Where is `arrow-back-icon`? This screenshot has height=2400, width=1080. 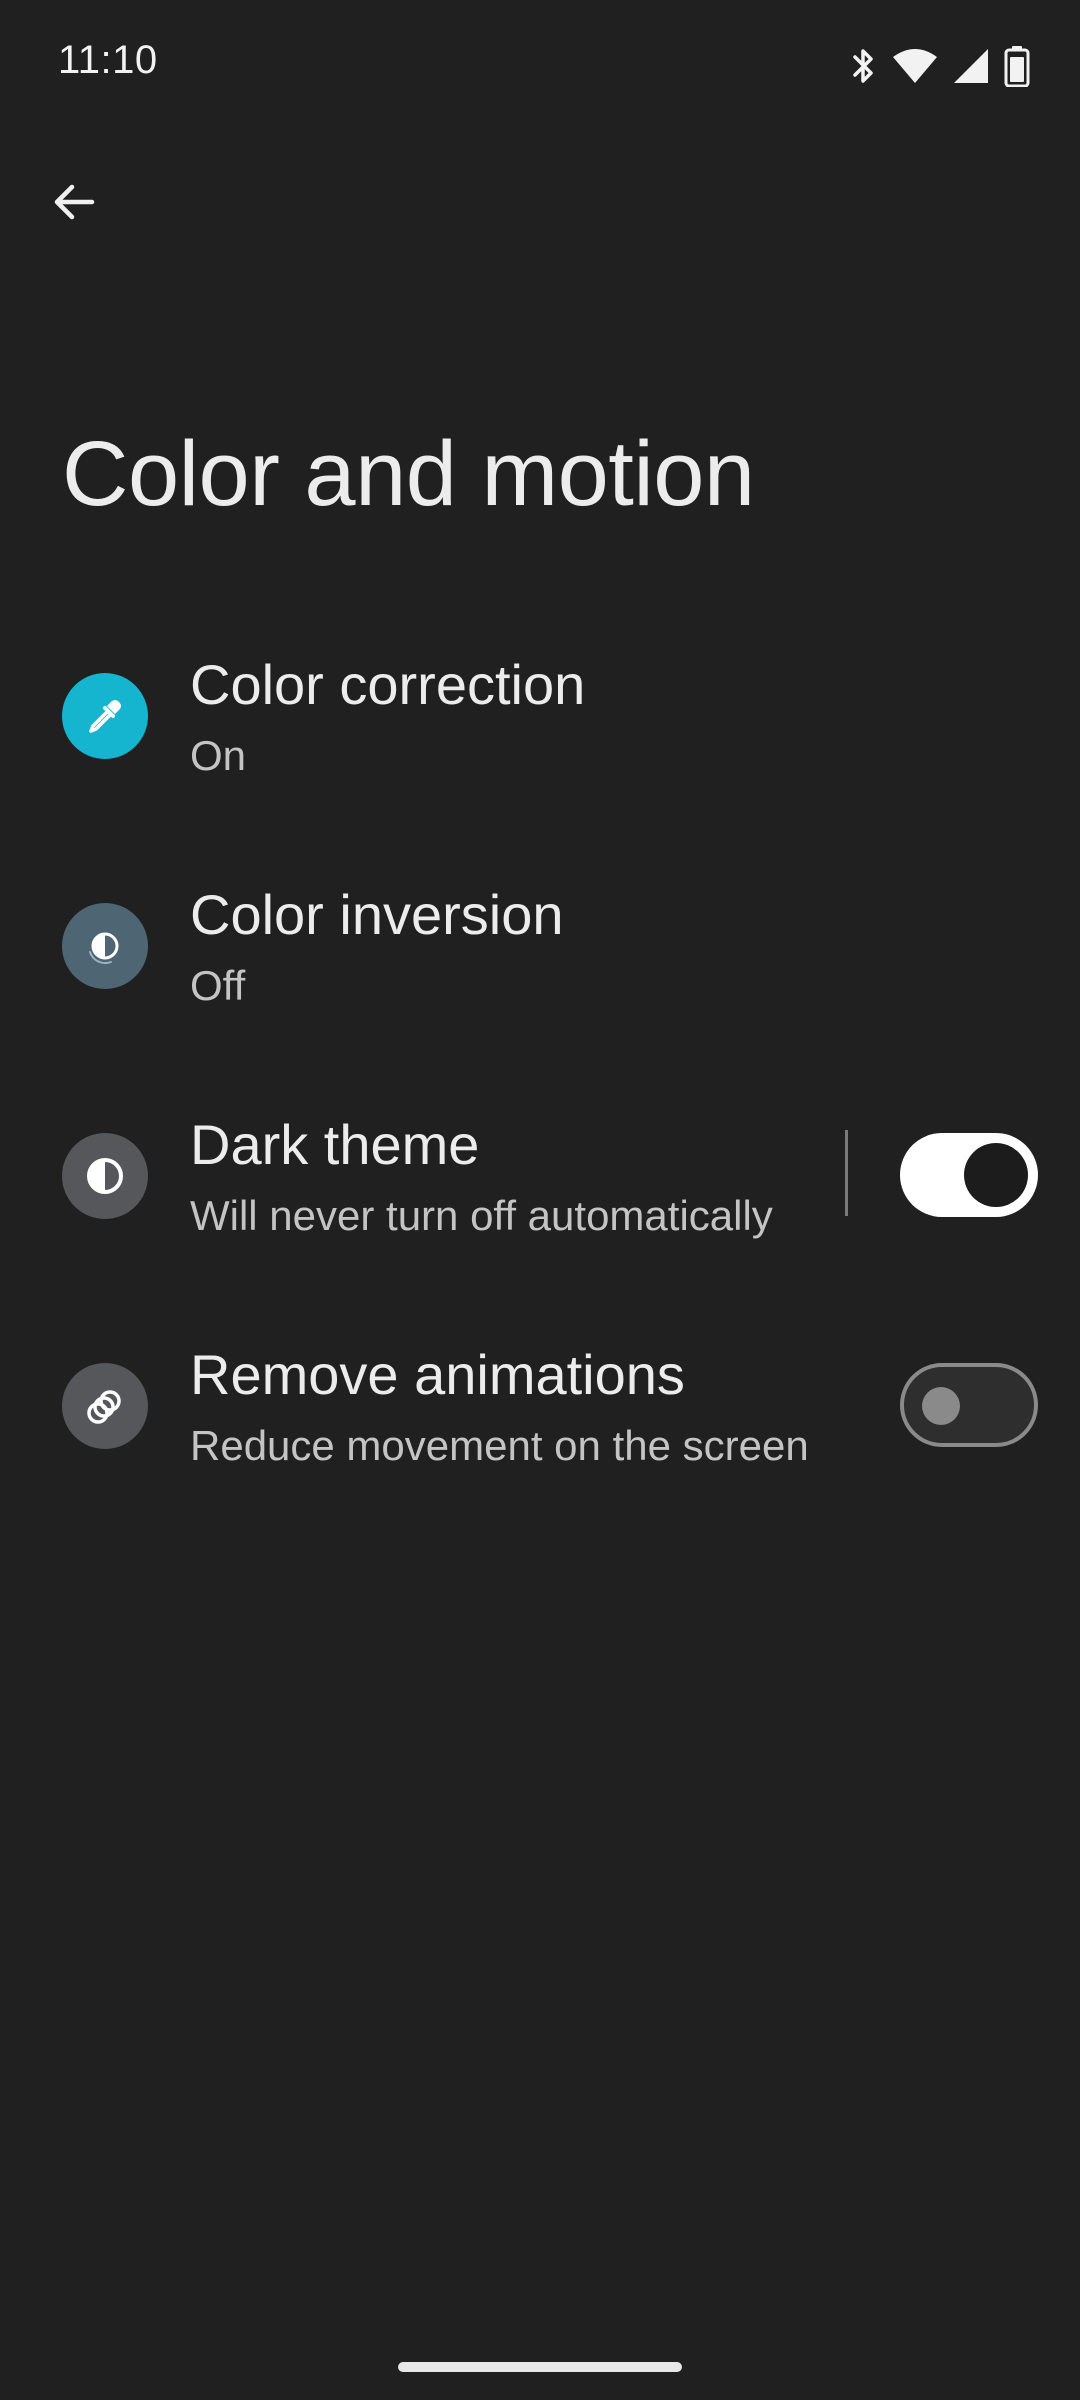 arrow-back-icon is located at coordinates (74, 204).